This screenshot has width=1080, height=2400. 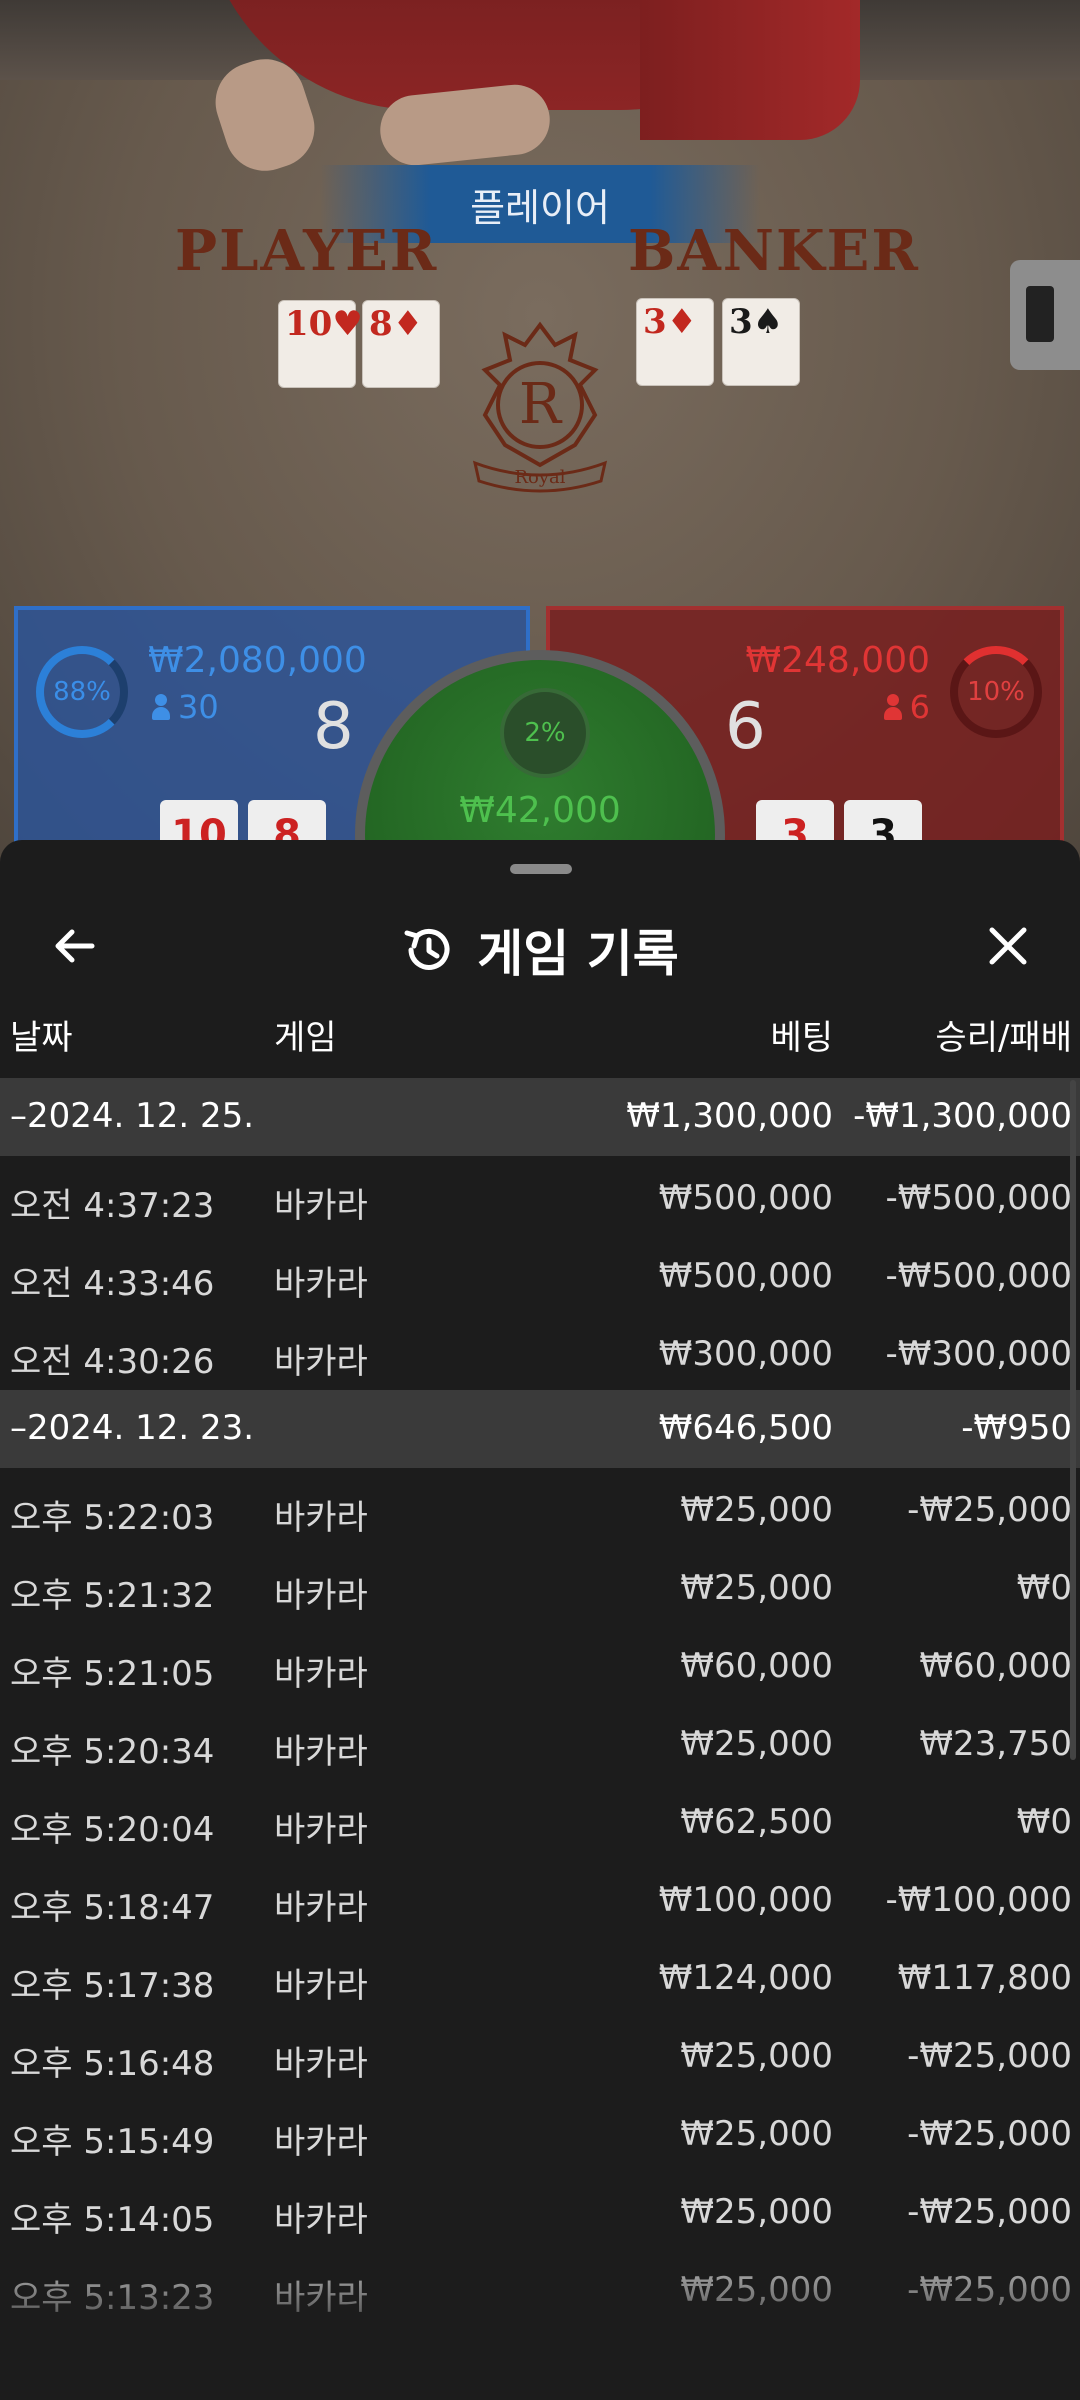 I want to click on player-bet-amount: ₩2,080,000, so click(x=257, y=660).